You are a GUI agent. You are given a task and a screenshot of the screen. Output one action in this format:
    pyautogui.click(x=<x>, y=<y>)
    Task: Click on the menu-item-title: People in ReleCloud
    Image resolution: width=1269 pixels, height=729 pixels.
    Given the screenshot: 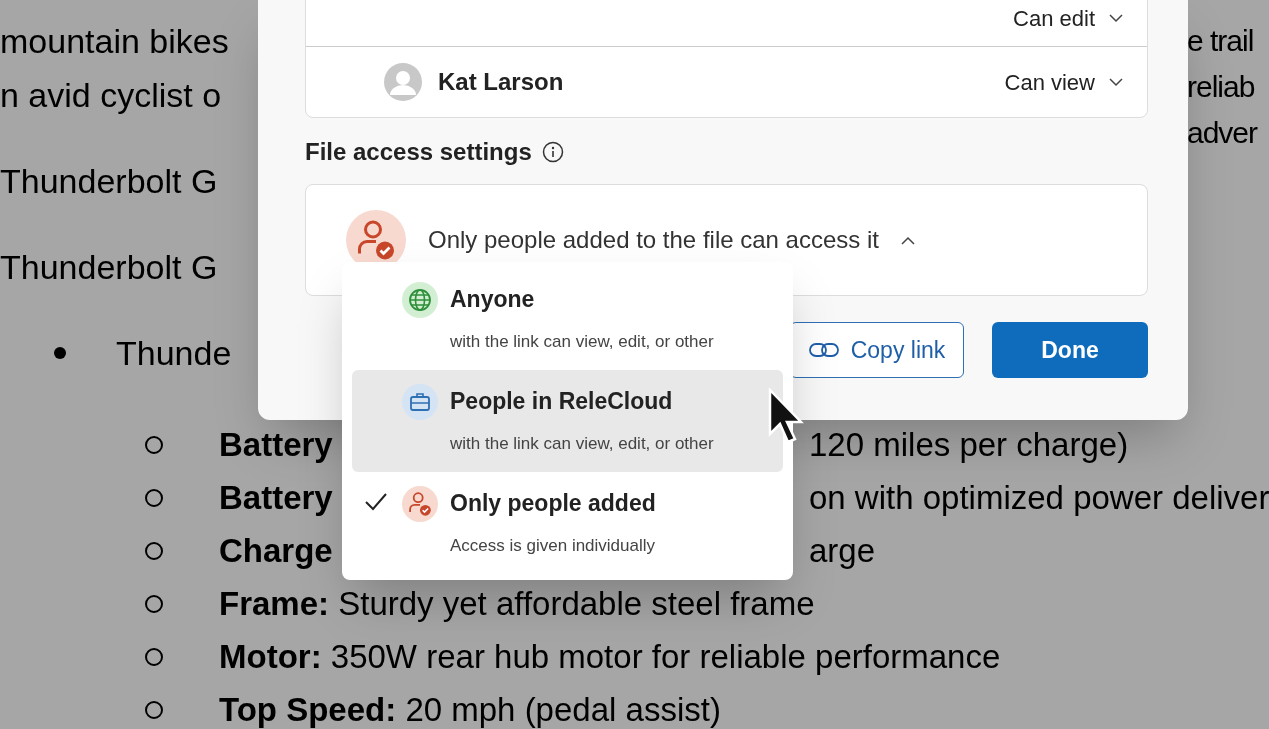 What is the action you would take?
    pyautogui.click(x=562, y=401)
    